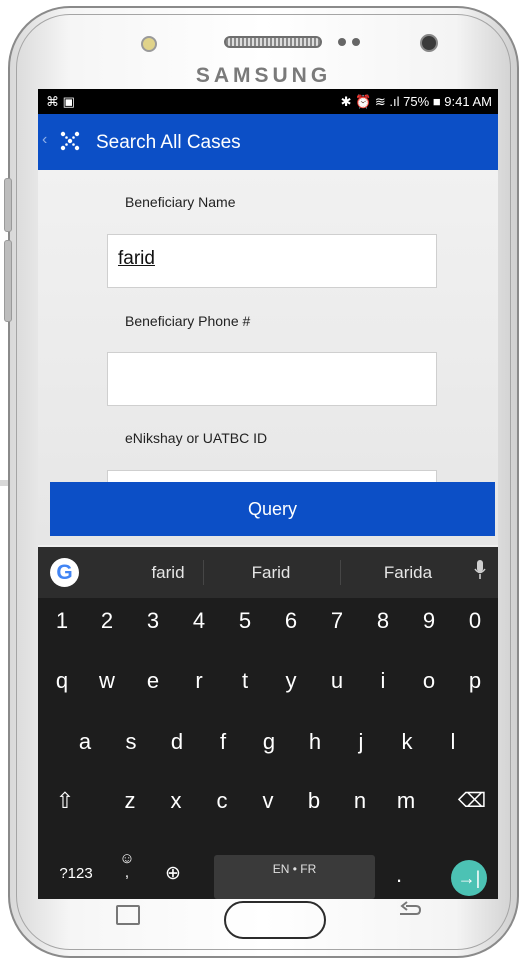 The width and height of the screenshot is (527, 962). What do you see at coordinates (337, 681) in the screenshot?
I see `key-q-6: u` at bounding box center [337, 681].